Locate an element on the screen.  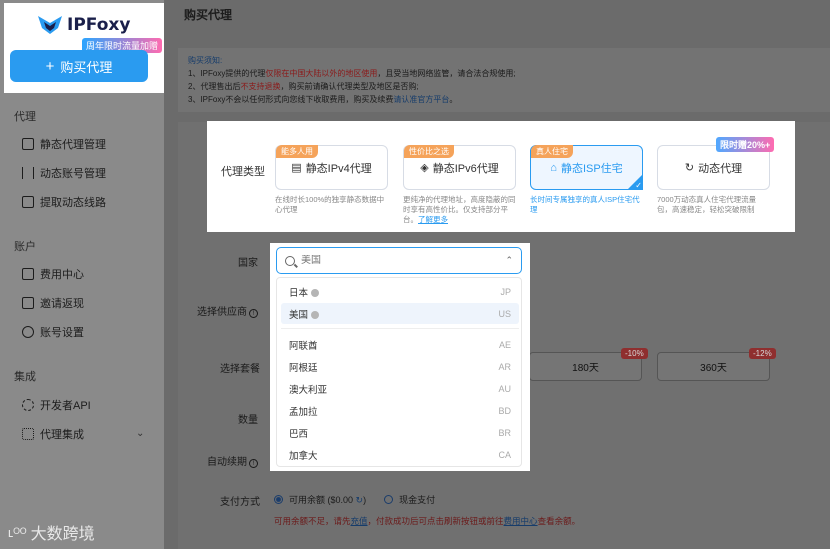
notice-line-3: 3、IPFoxy不会以任何形式向您线下收取费用，购买及续费请认准官方平台。 is located at coordinates (323, 99).